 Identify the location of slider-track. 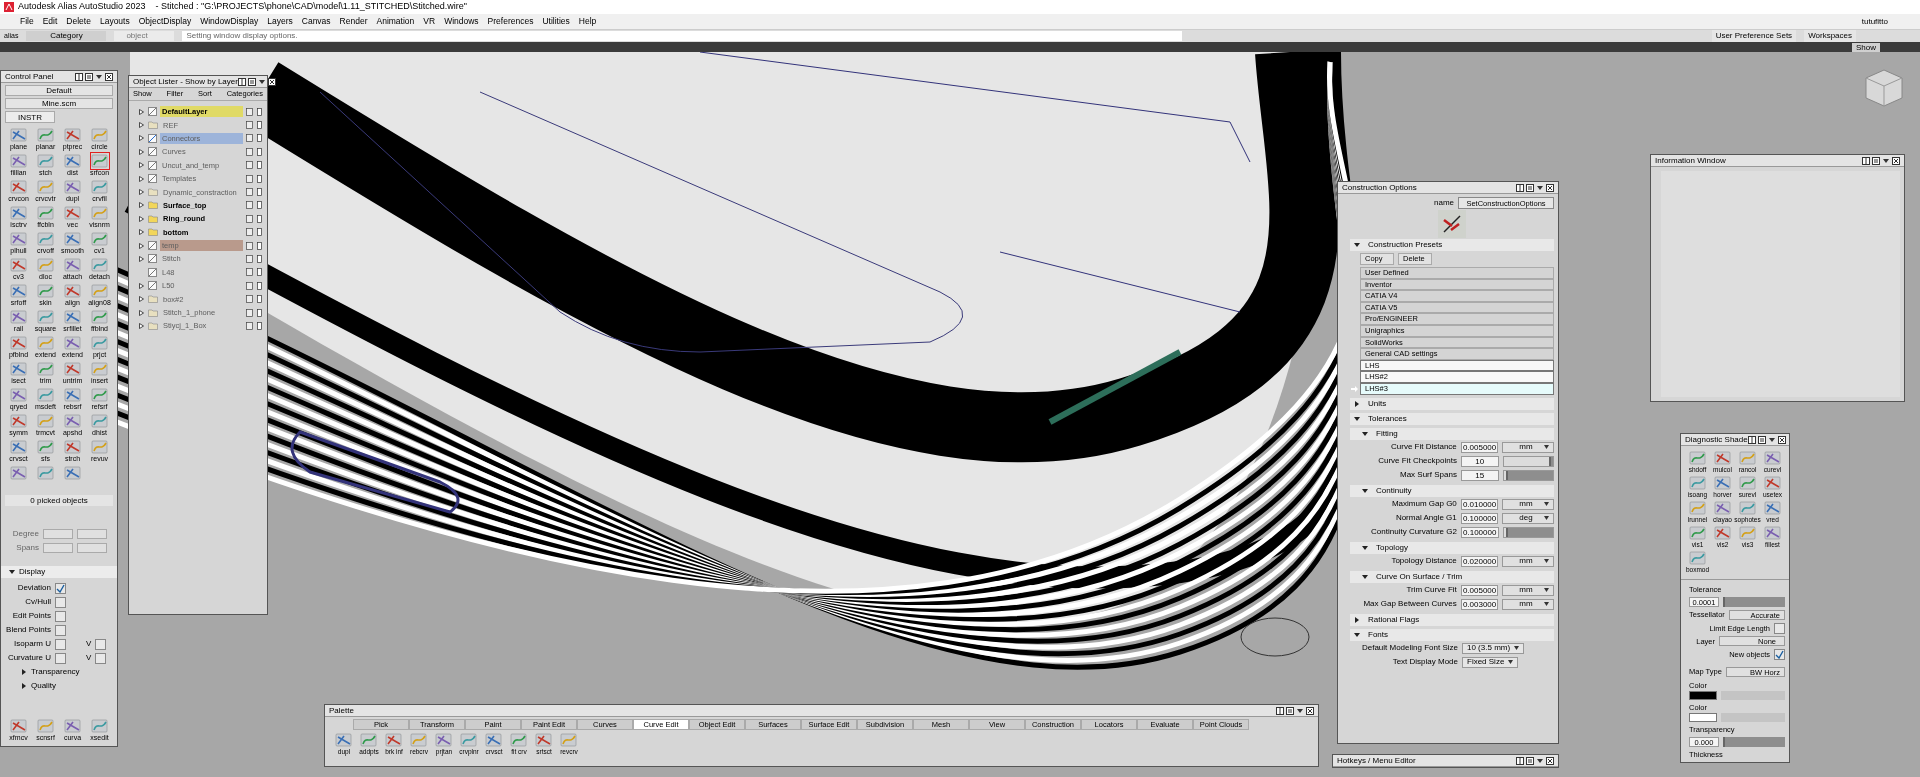
(1754, 742).